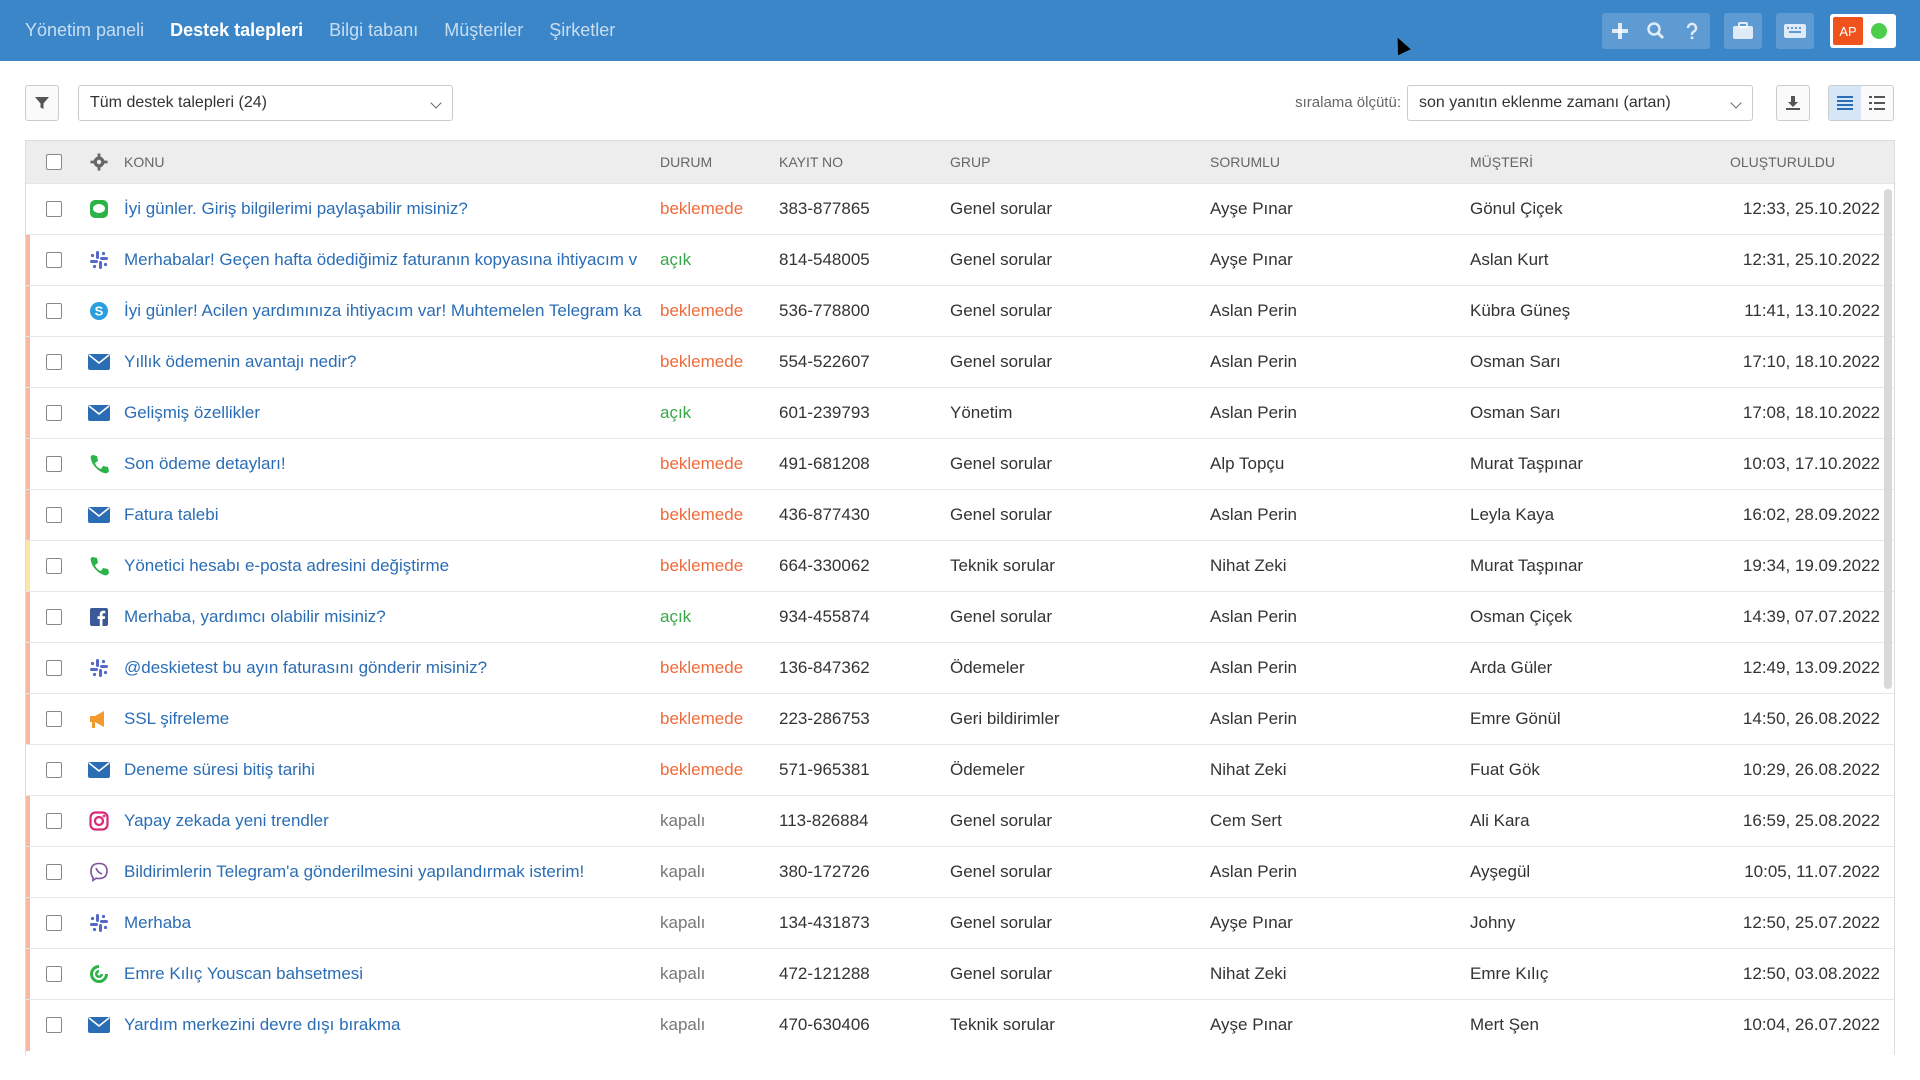  What do you see at coordinates (1504, 1024) in the screenshot?
I see `ticket-customer: Mert Şen` at bounding box center [1504, 1024].